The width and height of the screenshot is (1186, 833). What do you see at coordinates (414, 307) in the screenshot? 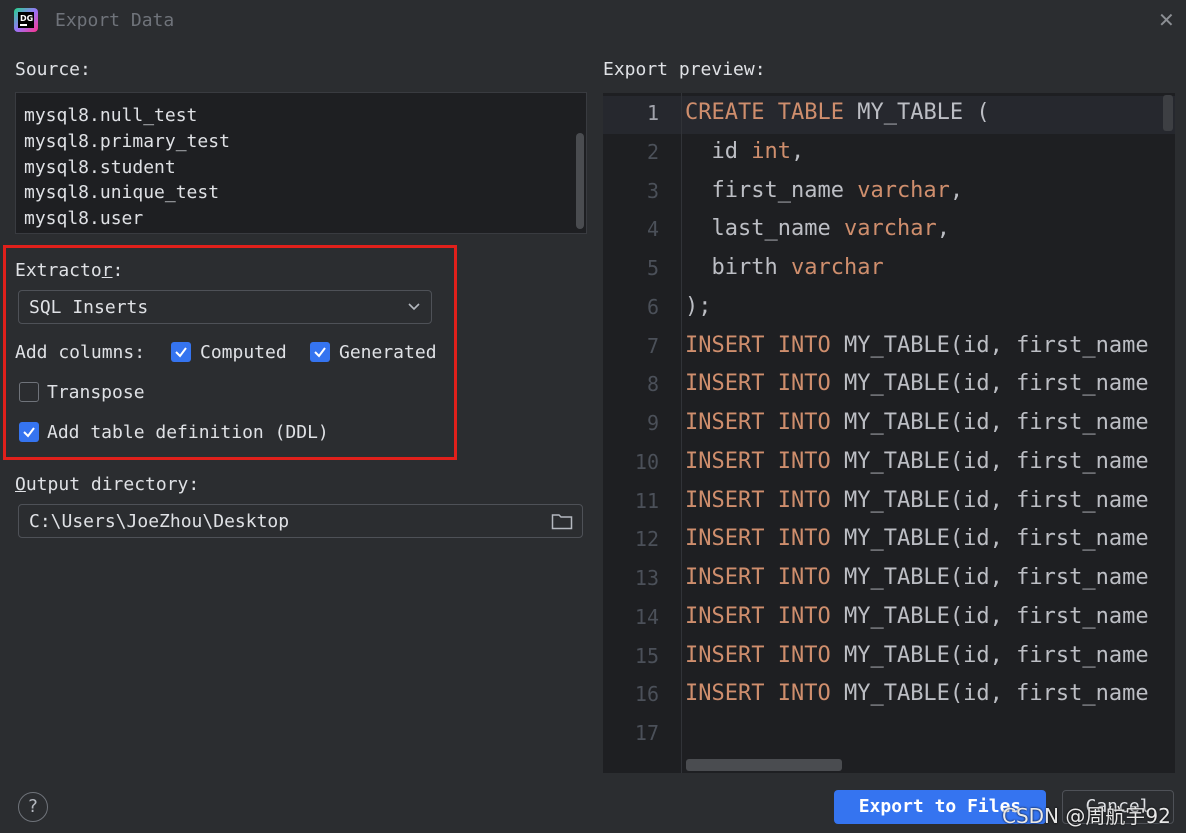
I see `chevron-down-icon` at bounding box center [414, 307].